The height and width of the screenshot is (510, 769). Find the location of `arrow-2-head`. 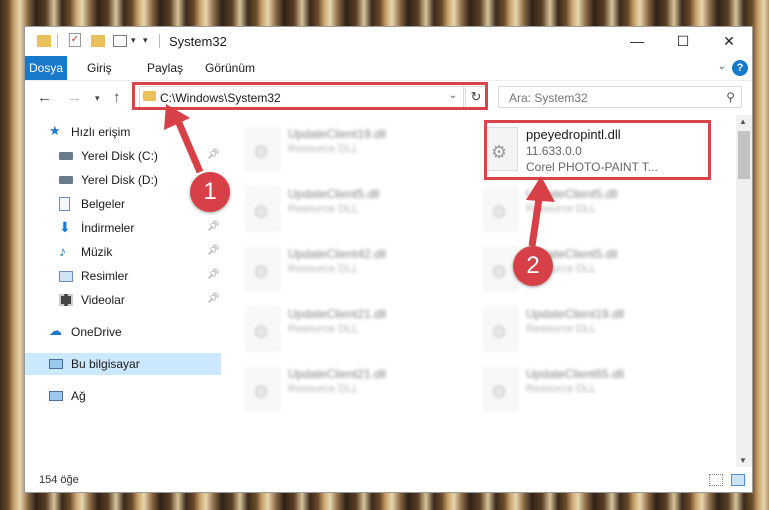

arrow-2-head is located at coordinates (540, 189).